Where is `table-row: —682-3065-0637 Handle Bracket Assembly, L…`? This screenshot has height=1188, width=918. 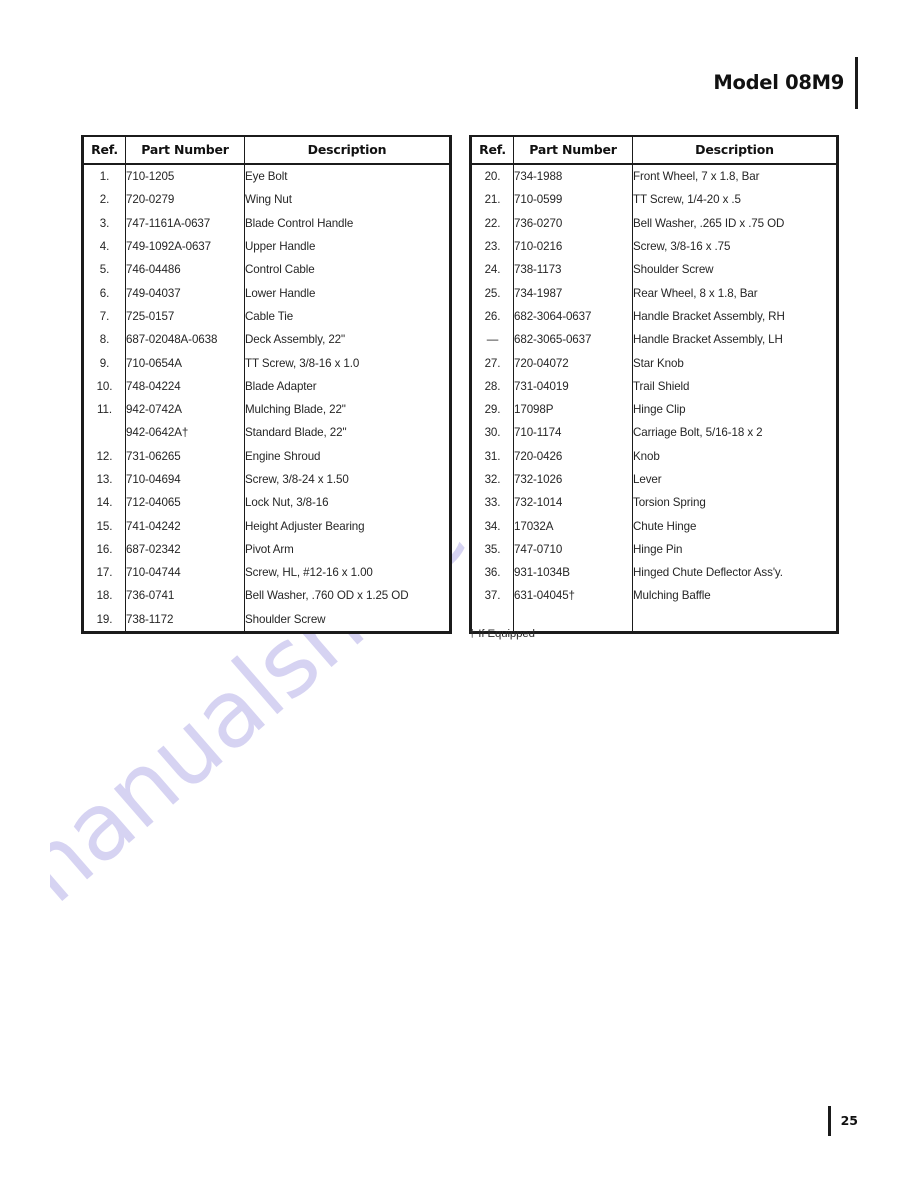
table-row: —682-3065-0637 Handle Bracket Assembly, L… is located at coordinates (654, 340).